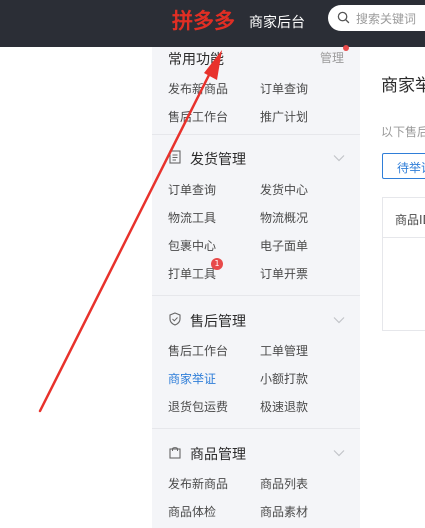 Image resolution: width=425 pixels, height=528 pixels. Describe the element at coordinates (346, 48) in the screenshot. I see `notification-dot` at that location.